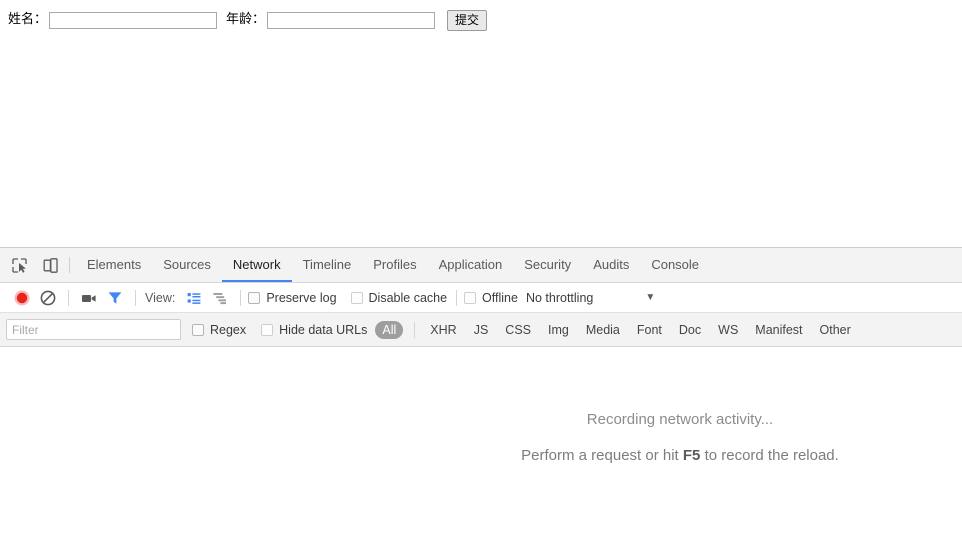 The image size is (962, 551). Describe the element at coordinates (415, 329) in the screenshot. I see `filterbar-divider` at that location.